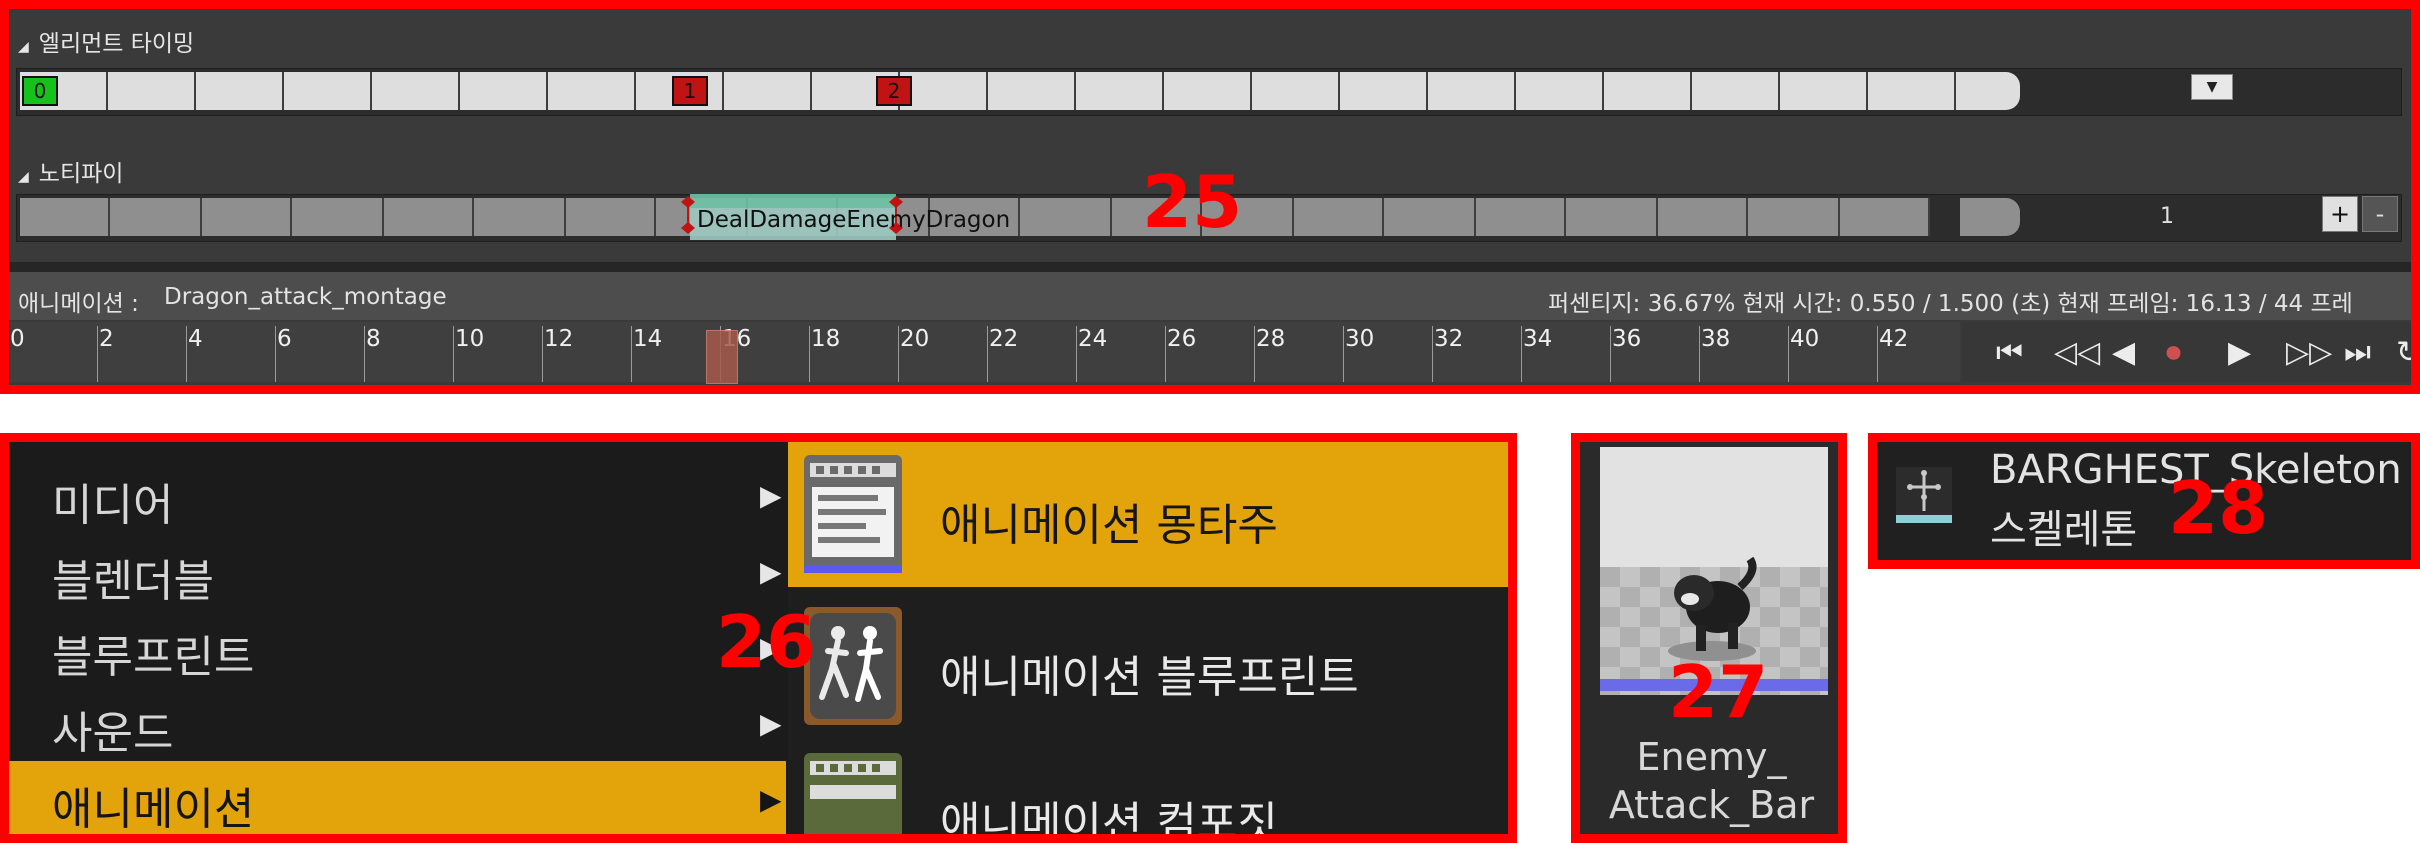  Describe the element at coordinates (1718, 692) in the screenshot. I see `callout-27: 27` at that location.